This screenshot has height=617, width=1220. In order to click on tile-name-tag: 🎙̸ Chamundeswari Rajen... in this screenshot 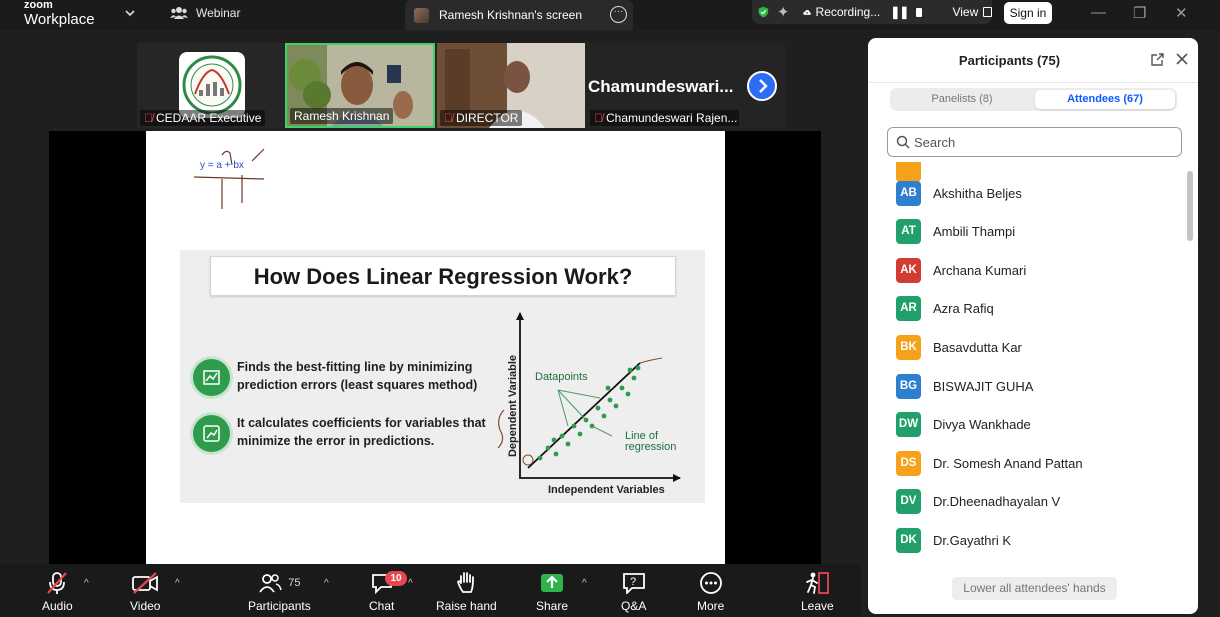, I will do `click(664, 118)`.